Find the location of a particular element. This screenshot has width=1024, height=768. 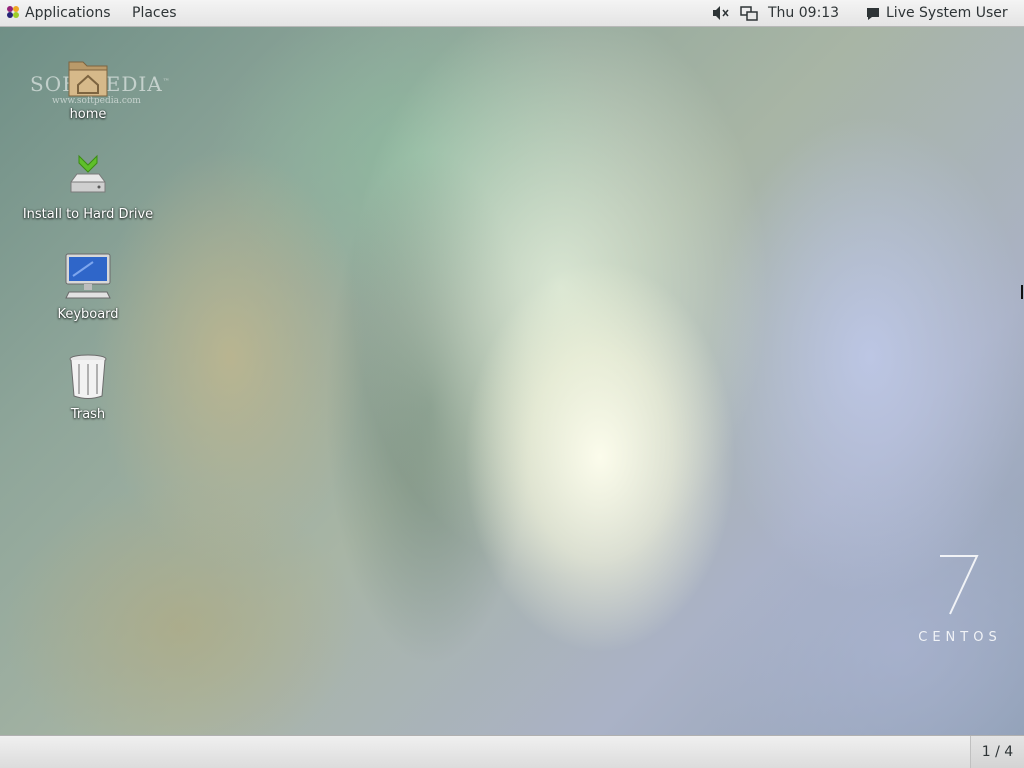

chat-bubble-icon is located at coordinates (873, 12).